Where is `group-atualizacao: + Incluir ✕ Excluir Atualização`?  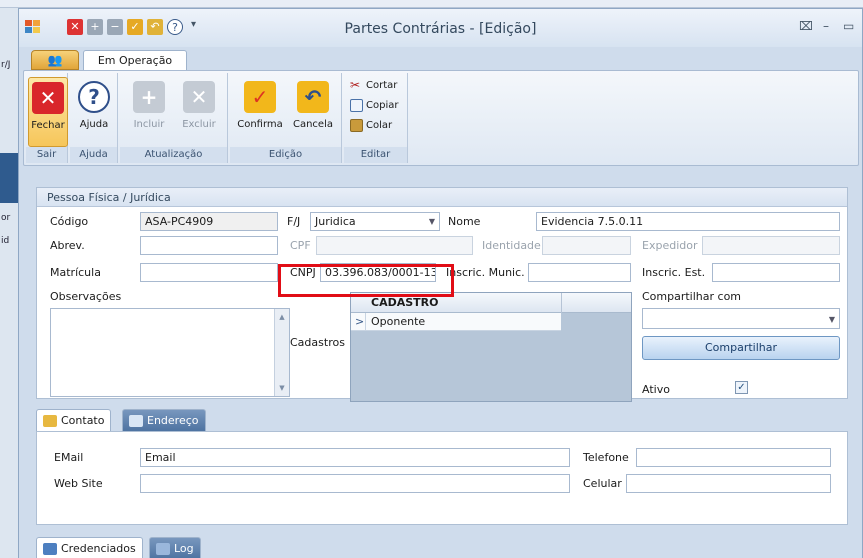 group-atualizacao: + Incluir ✕ Excluir Atualização is located at coordinates (174, 118).